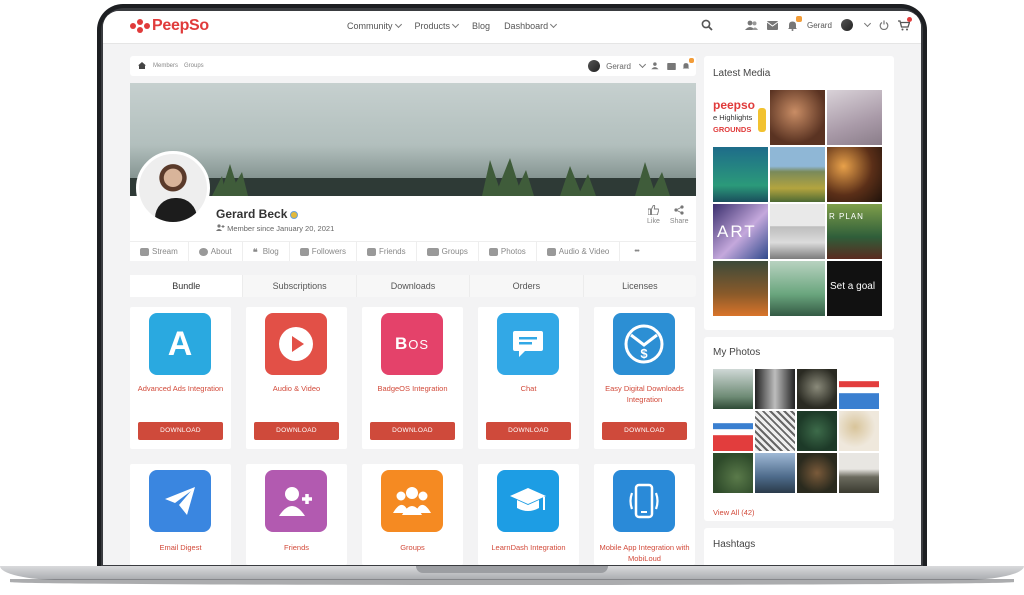 Image resolution: width=1024 pixels, height=595 pixels. What do you see at coordinates (165, 66) in the screenshot?
I see `breadcrumb-members: Members` at bounding box center [165, 66].